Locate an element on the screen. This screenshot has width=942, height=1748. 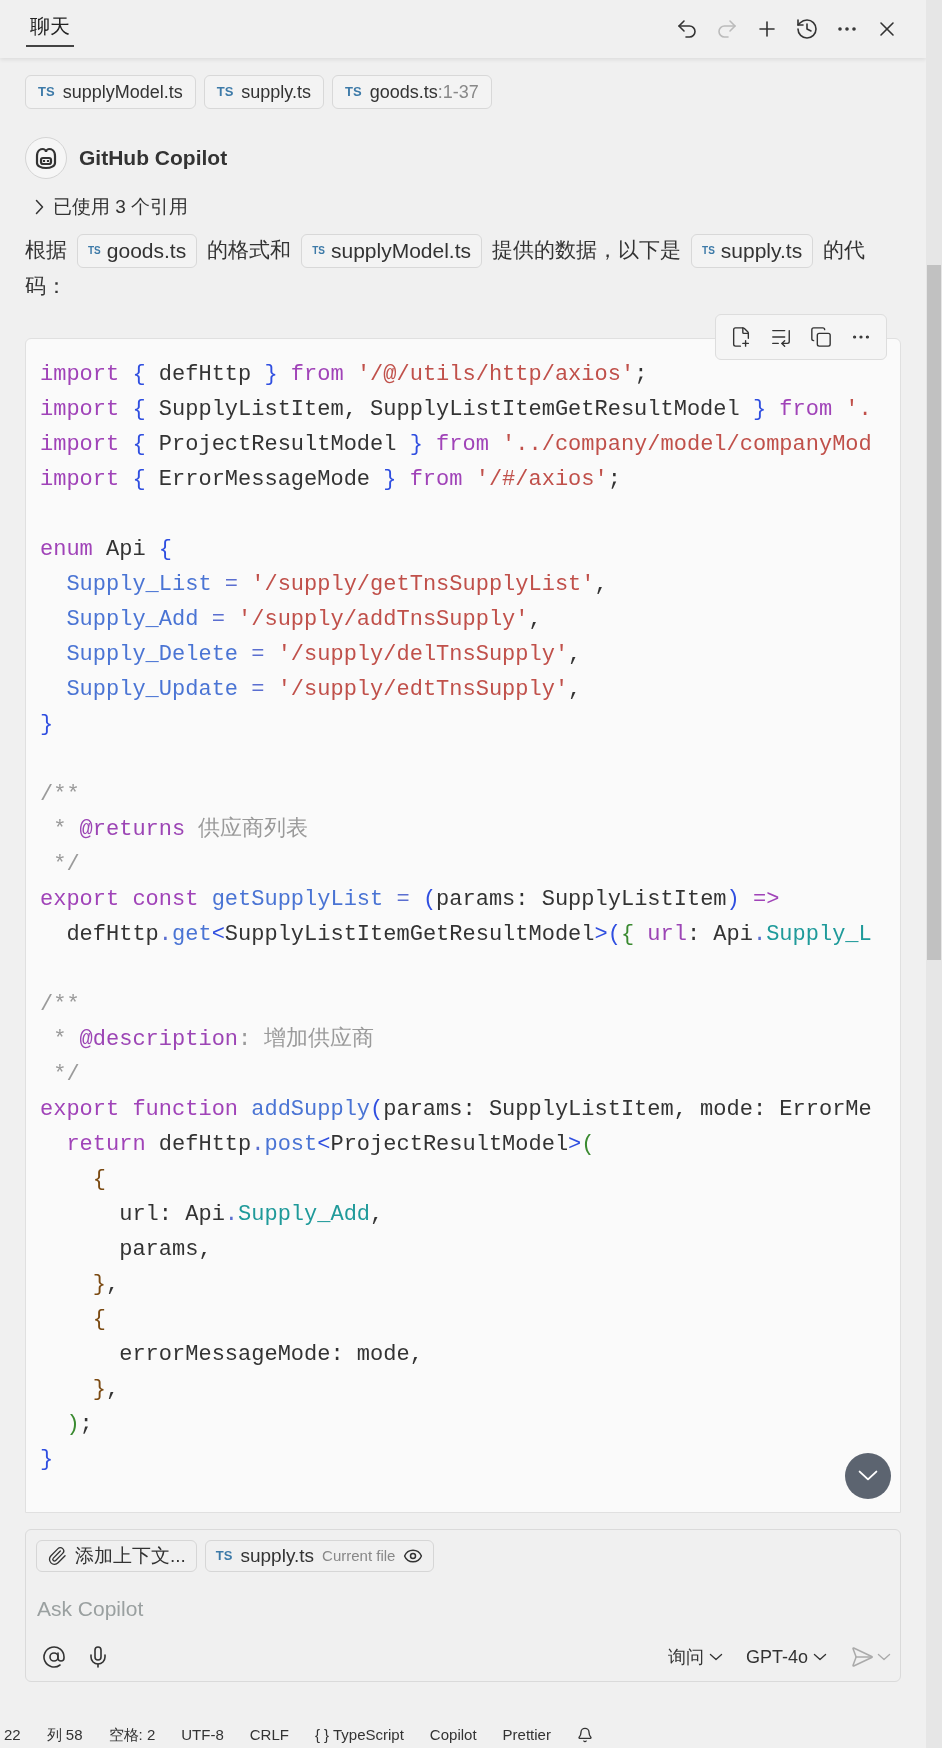
send-icon is located at coordinates (862, 1657).